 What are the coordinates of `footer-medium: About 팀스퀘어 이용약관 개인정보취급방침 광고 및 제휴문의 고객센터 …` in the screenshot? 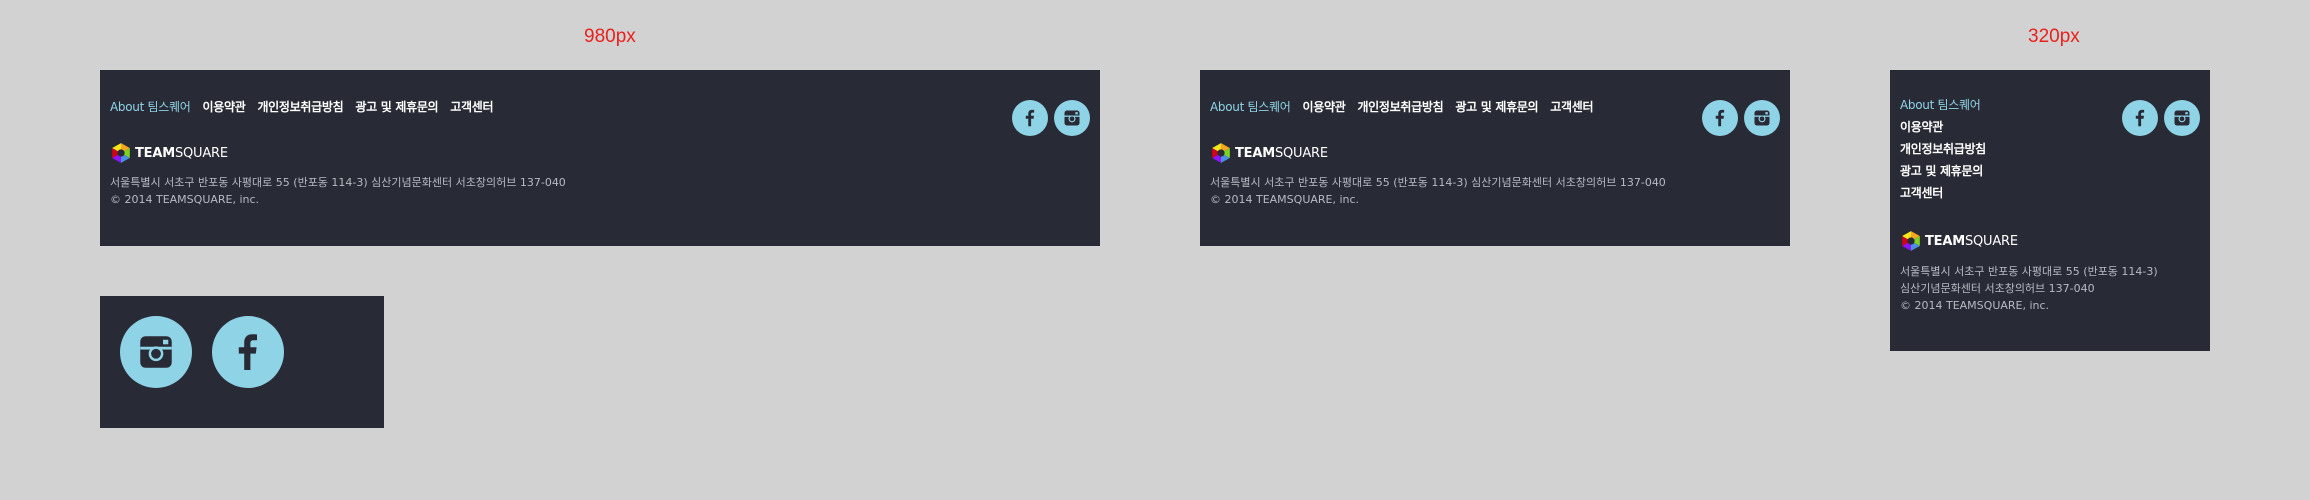 It's located at (1495, 158).